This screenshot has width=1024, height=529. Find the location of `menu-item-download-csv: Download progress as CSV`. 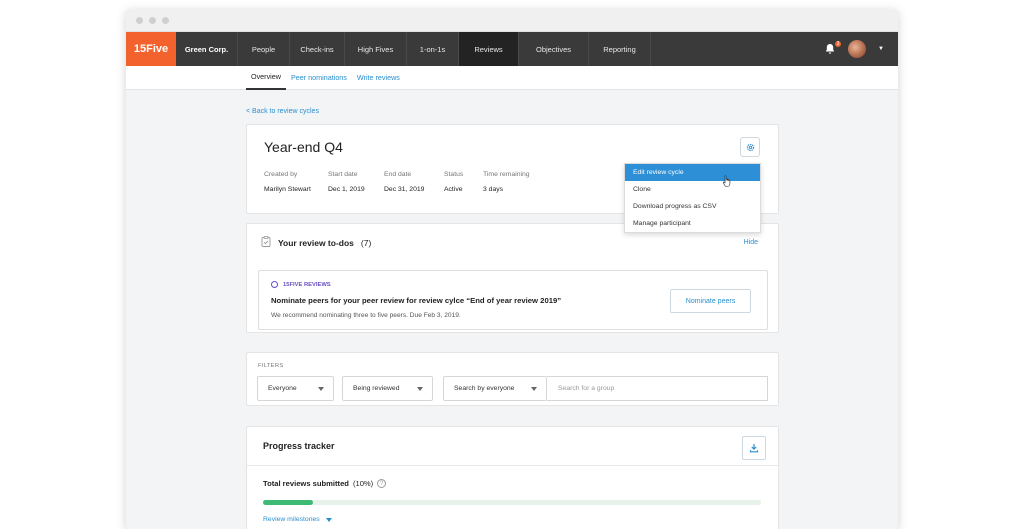

menu-item-download-csv: Download progress as CSV is located at coordinates (692, 206).